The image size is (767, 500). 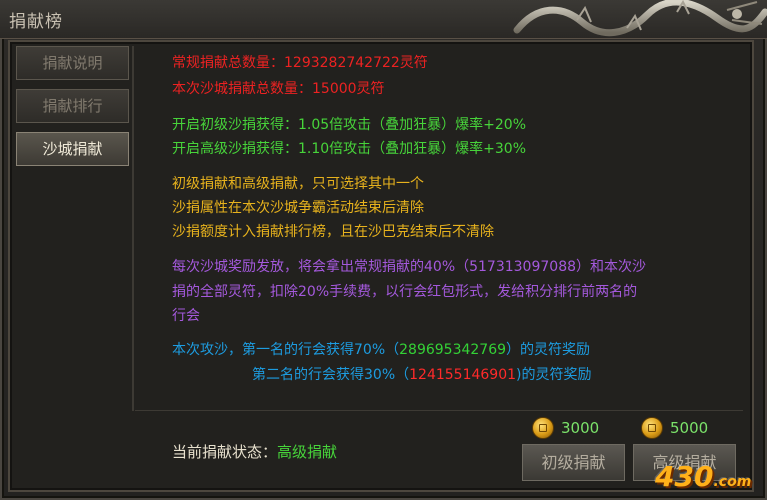 What do you see at coordinates (72, 63) in the screenshot?
I see `tab-donation-info: 捐献说明` at bounding box center [72, 63].